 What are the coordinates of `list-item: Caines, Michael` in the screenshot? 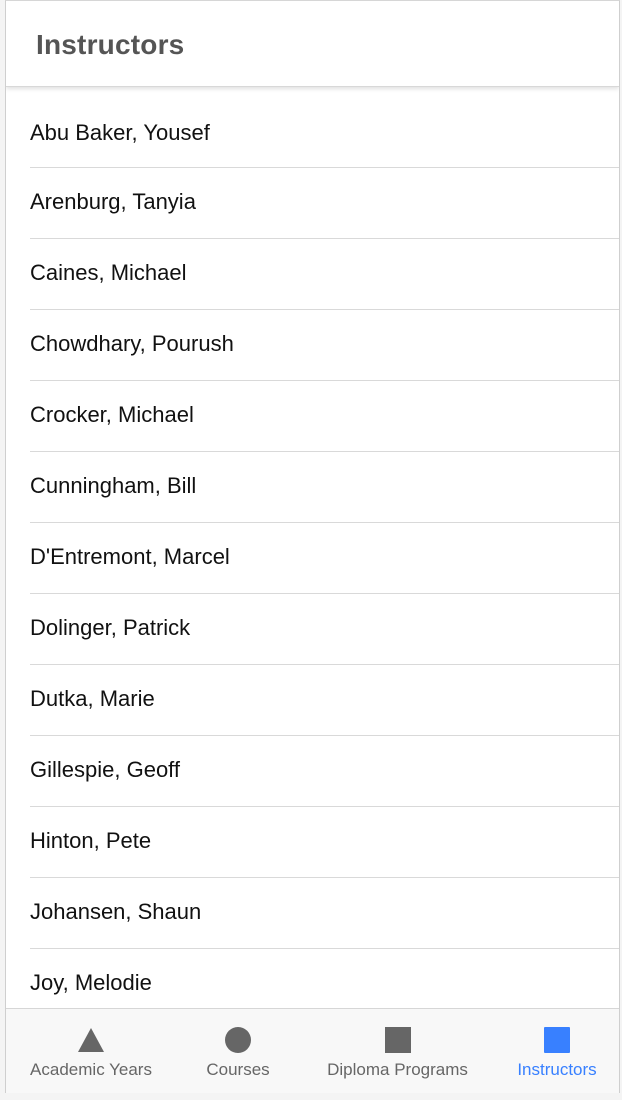 It's located at (324, 274).